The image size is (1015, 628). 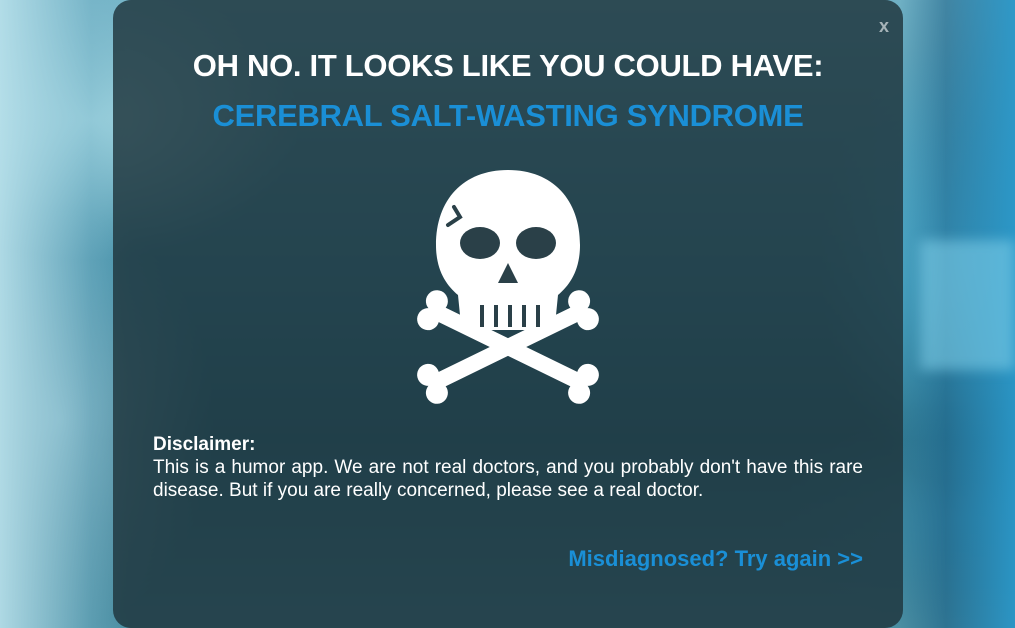 What do you see at coordinates (715, 559) in the screenshot?
I see `try-again-link: Misdiagnosed? Try again >>` at bounding box center [715, 559].